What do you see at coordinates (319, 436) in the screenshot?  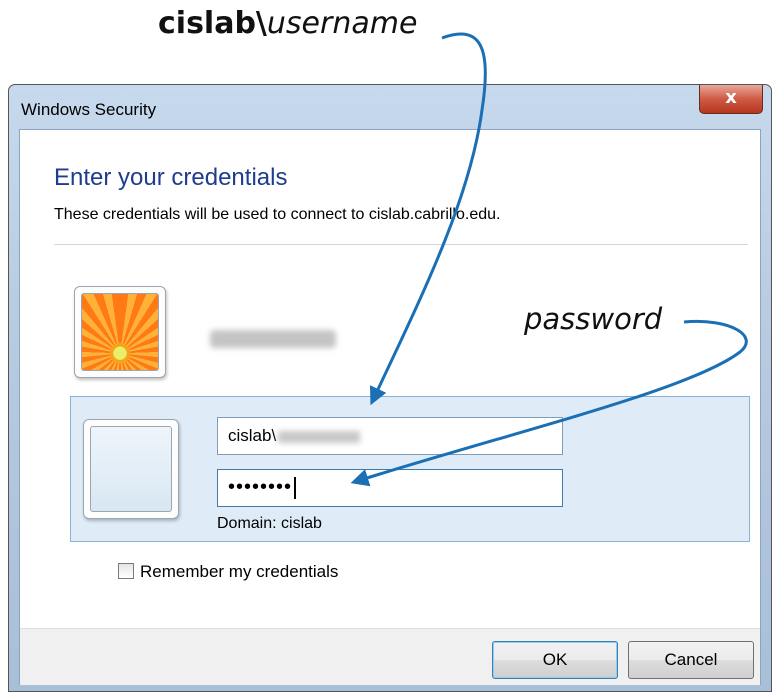 I see `username-blurred` at bounding box center [319, 436].